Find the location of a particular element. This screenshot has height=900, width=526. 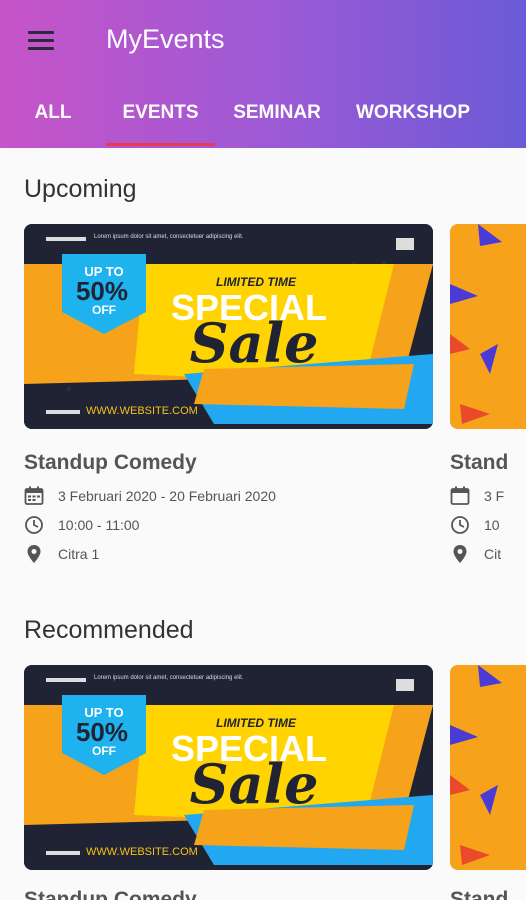

section-title-recommended: Recommended is located at coordinates (109, 630).